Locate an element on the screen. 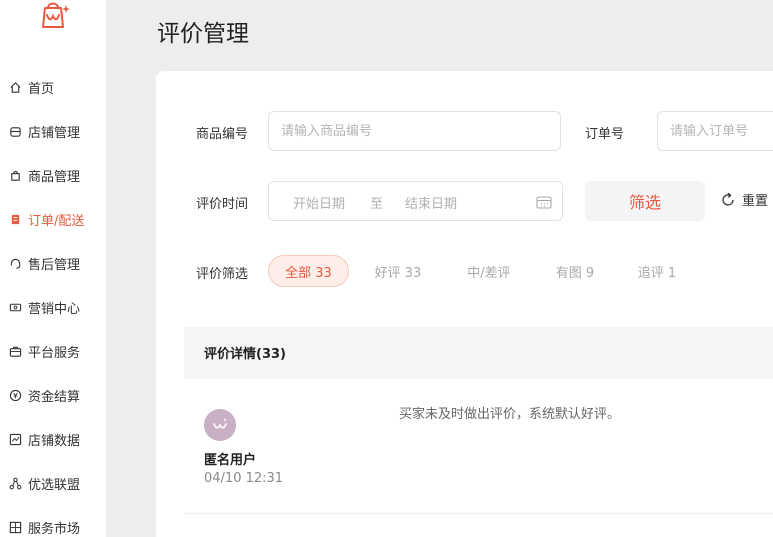 This screenshot has height=537, width=773. sidebar-item-data: 店铺数据 is located at coordinates (44, 439).